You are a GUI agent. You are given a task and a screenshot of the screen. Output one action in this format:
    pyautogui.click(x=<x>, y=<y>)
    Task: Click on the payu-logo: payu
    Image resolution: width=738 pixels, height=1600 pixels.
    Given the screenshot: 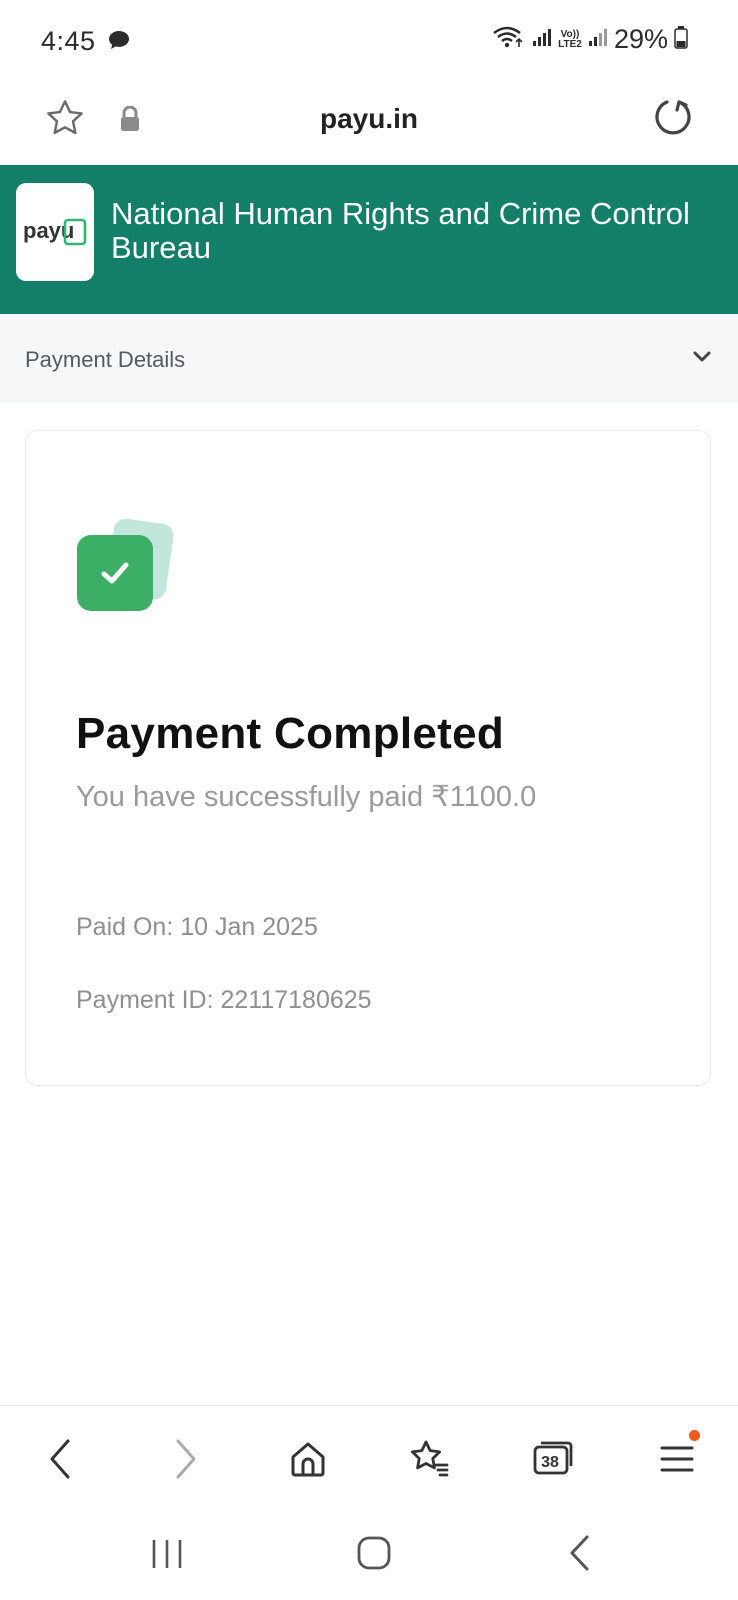 What is the action you would take?
    pyautogui.click(x=55, y=232)
    